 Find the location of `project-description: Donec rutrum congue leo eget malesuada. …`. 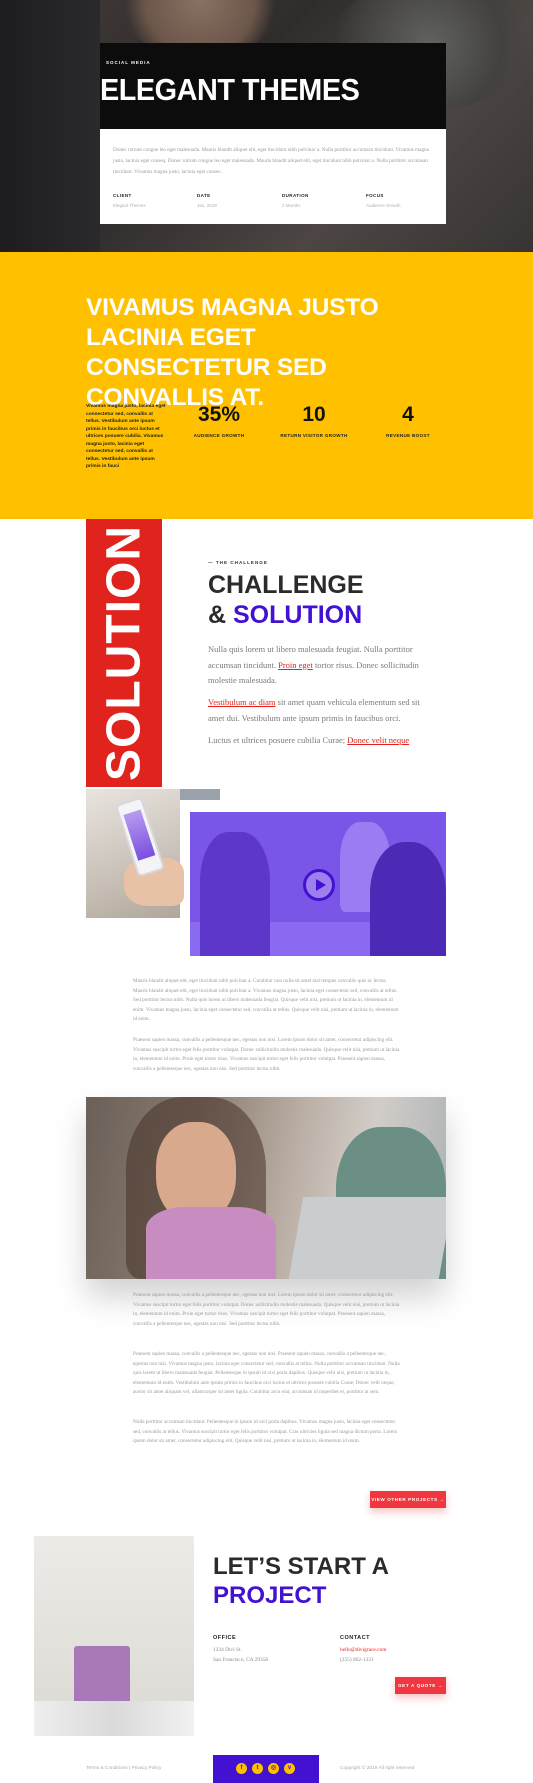

project-description: Donec rutrum congue leo eget malesuada. … is located at coordinates (271, 161).